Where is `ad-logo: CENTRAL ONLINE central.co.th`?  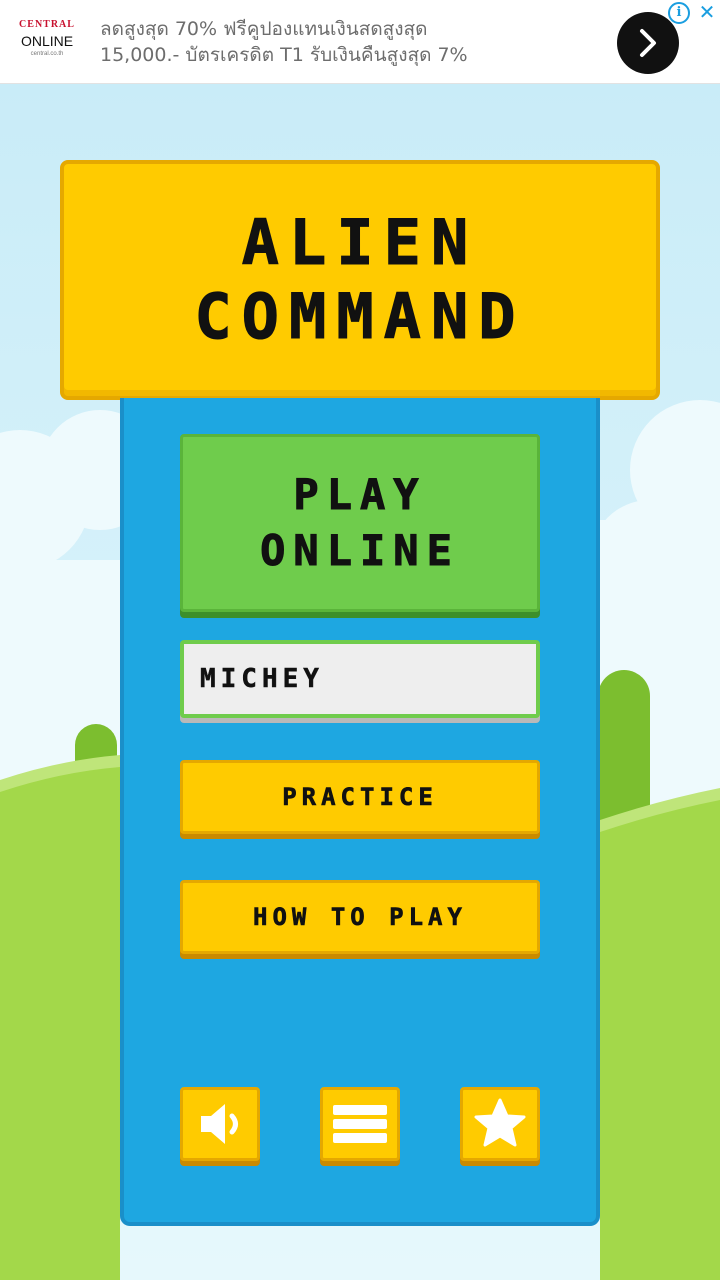 ad-logo: CENTRAL ONLINE central.co.th is located at coordinates (47, 42).